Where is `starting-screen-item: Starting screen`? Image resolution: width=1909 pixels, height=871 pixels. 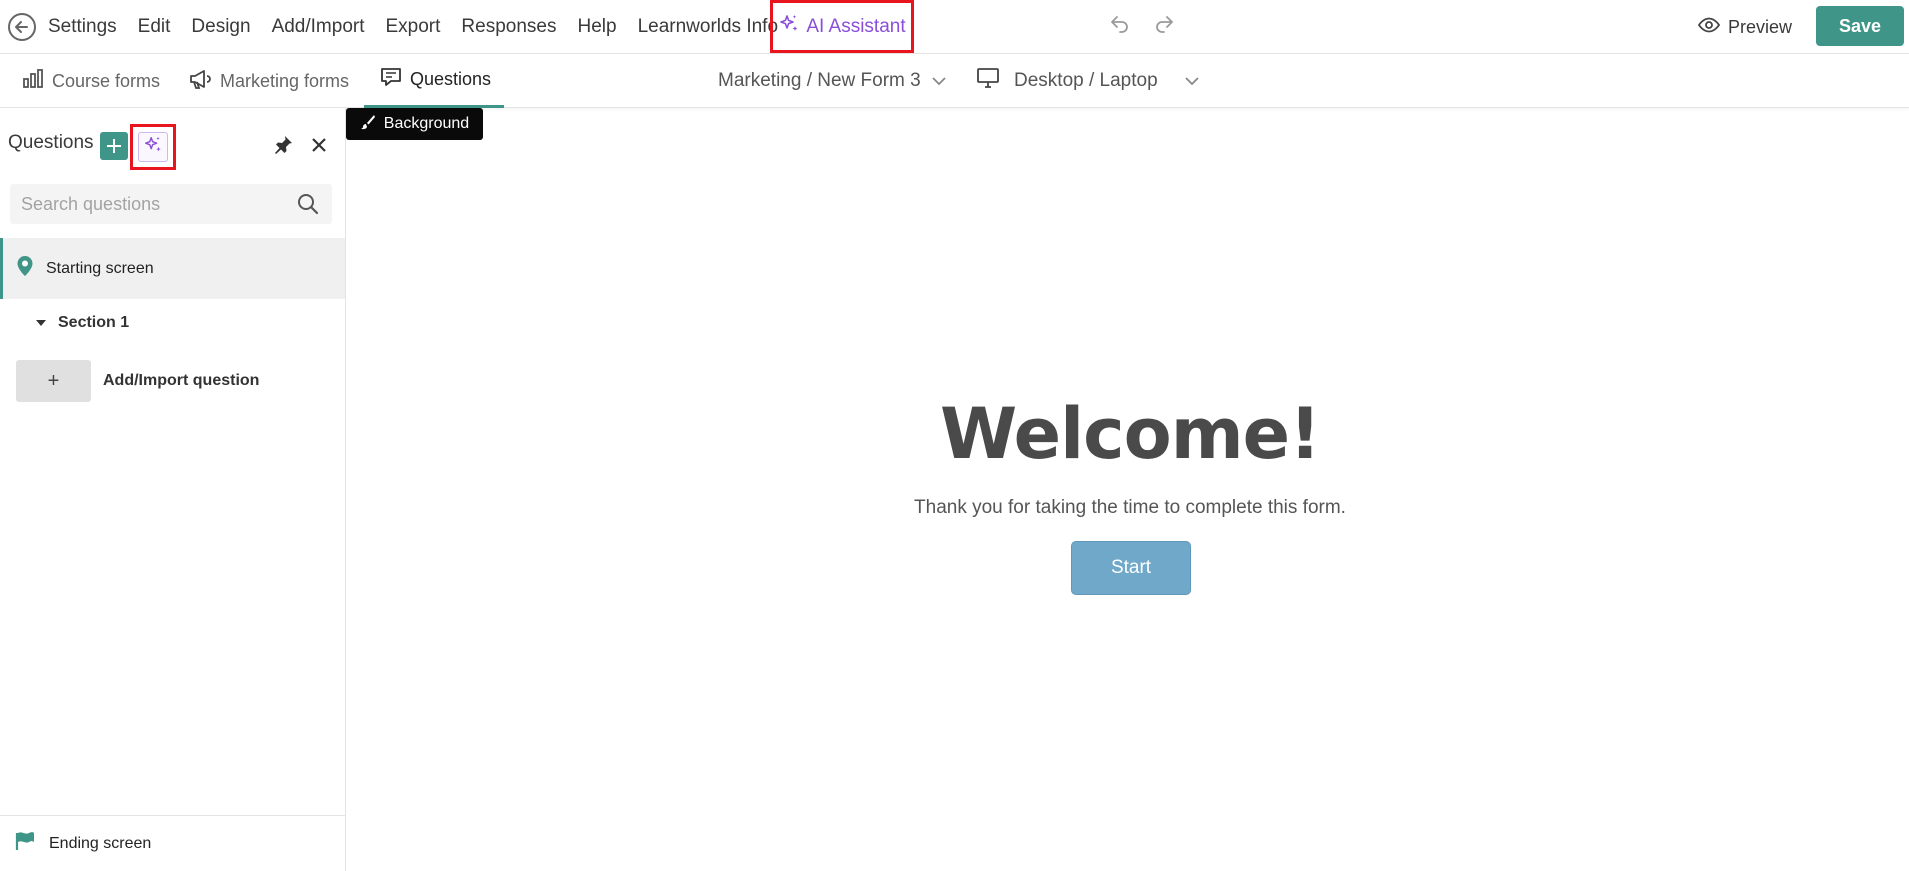
starting-screen-item: Starting screen is located at coordinates (172, 268).